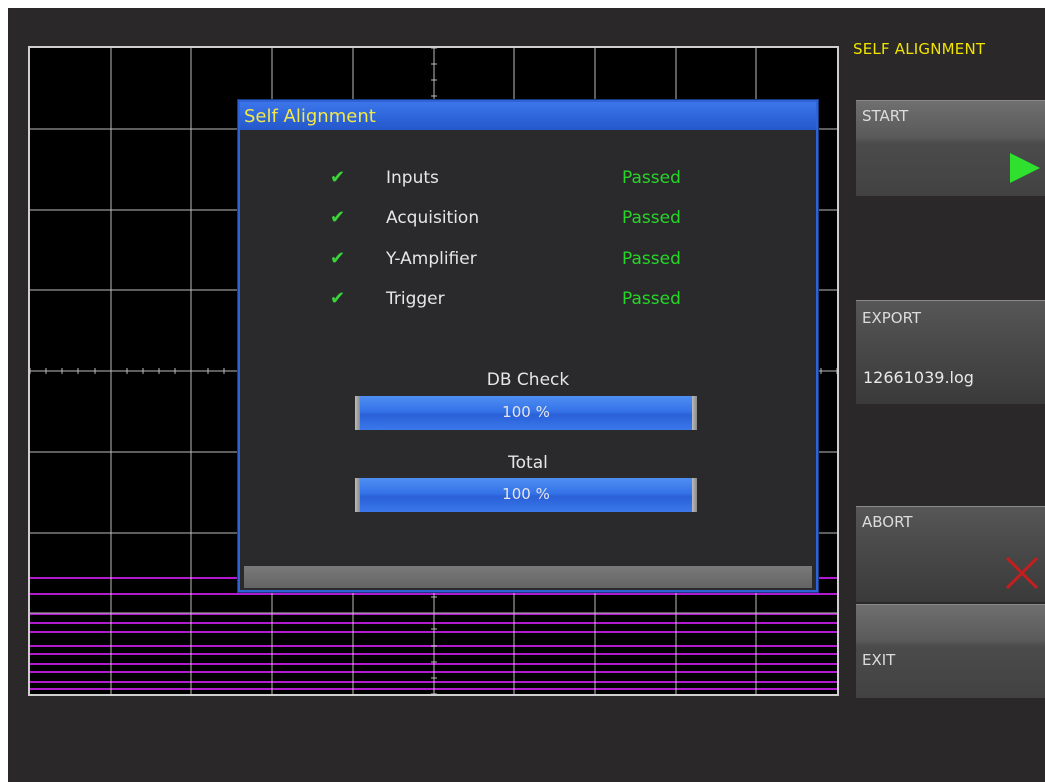  Describe the element at coordinates (950, 651) in the screenshot. I see `exit-button: EXIT` at that location.